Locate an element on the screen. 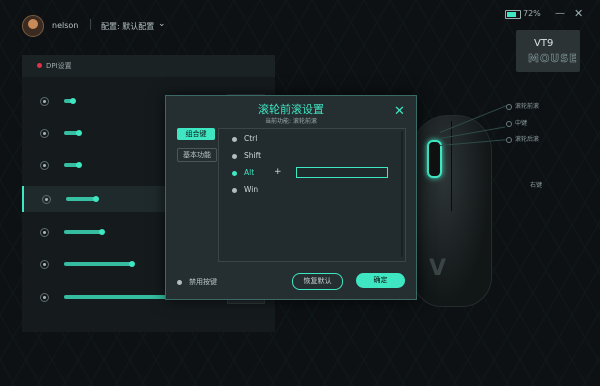  device-brand-card: VT9 MOUSE is located at coordinates (548, 51).